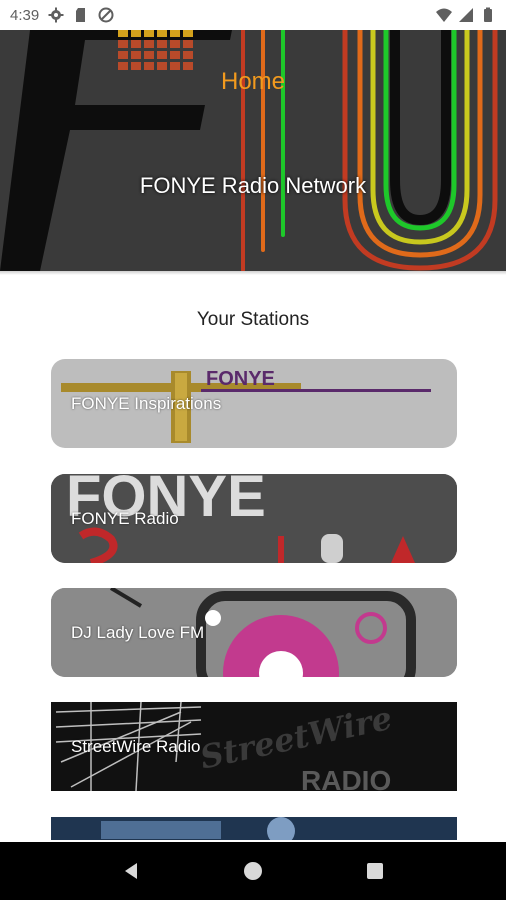 This screenshot has width=506, height=900. What do you see at coordinates (254, 746) in the screenshot?
I see `station-card-streetwire-radio: StreetWire RADIO StreetWire Radio` at bounding box center [254, 746].